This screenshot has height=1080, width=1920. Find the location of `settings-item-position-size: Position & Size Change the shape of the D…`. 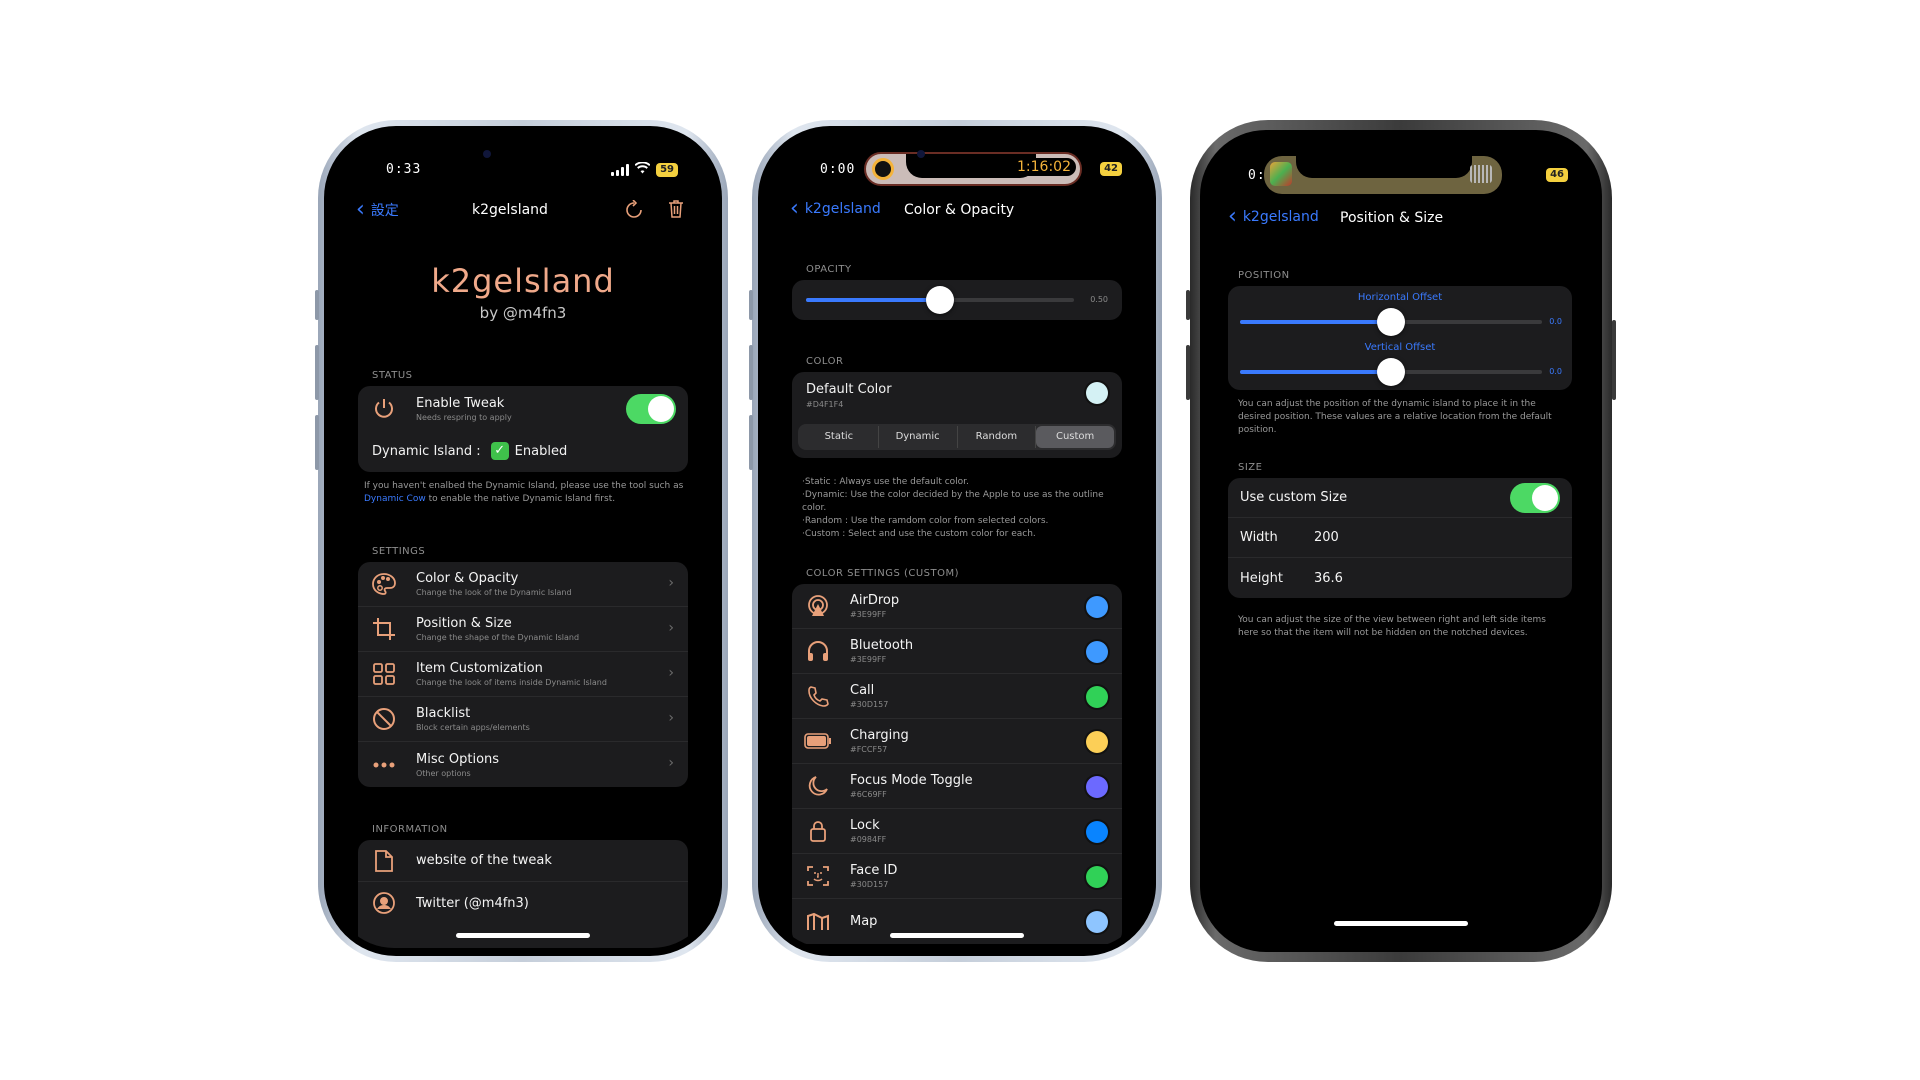

settings-item-position-size: Position & Size Change the shape of the D… is located at coordinates (523, 629).